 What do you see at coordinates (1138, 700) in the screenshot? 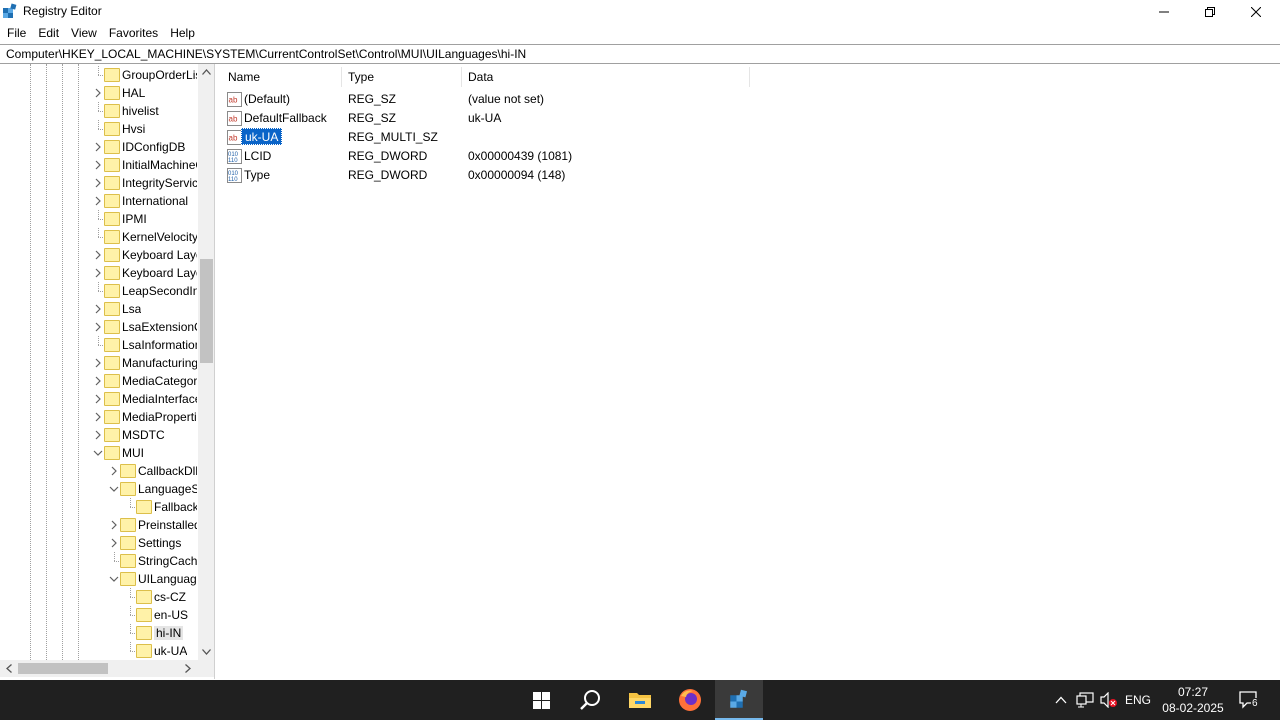
I see `input-language-button: ENG` at bounding box center [1138, 700].